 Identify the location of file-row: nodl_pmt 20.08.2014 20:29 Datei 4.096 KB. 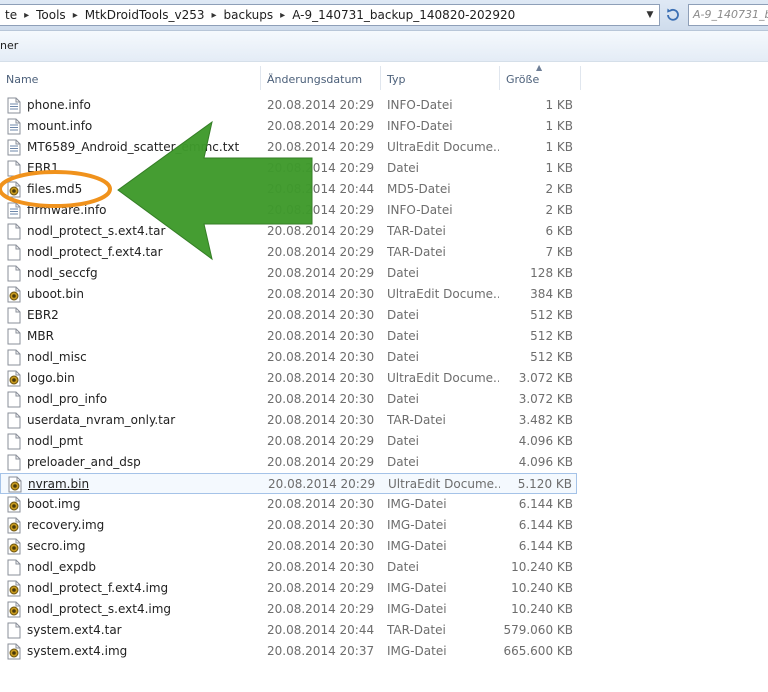
(288, 441).